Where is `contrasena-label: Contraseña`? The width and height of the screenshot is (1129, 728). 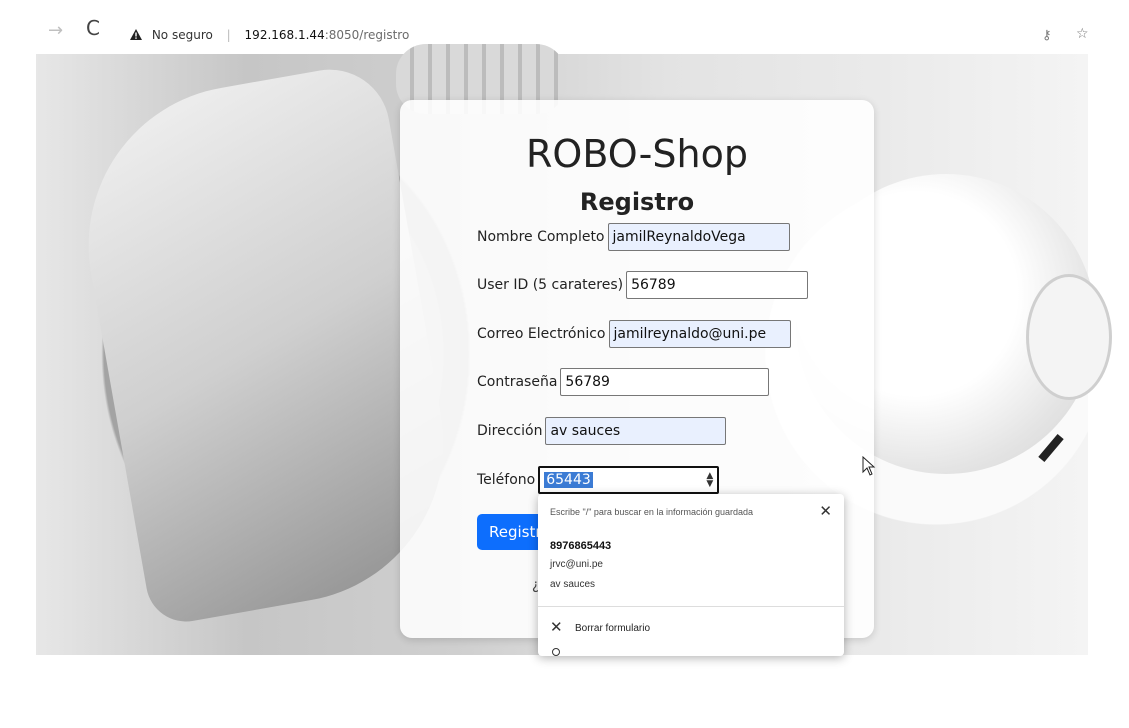
contrasena-label: Contraseña is located at coordinates (517, 382).